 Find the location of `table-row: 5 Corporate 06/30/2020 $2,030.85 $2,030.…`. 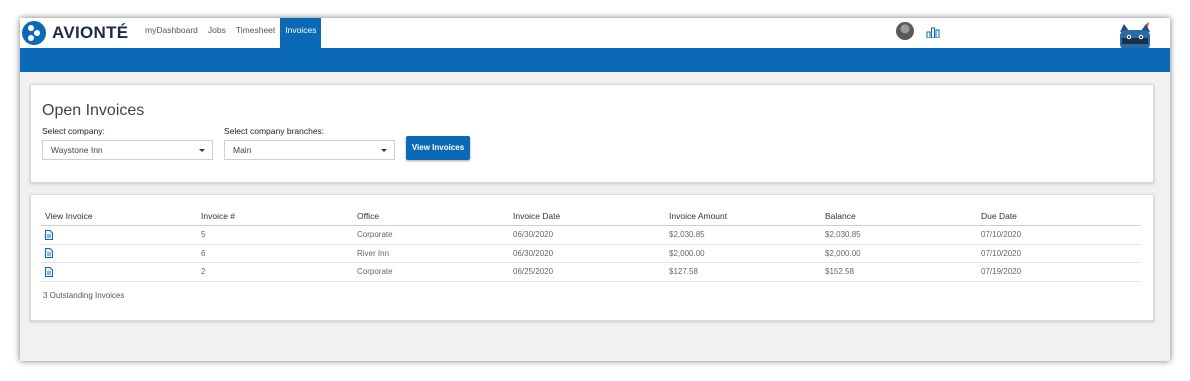

table-row: 5 Corporate 06/30/2020 $2,030.85 $2,030.… is located at coordinates (591, 235).